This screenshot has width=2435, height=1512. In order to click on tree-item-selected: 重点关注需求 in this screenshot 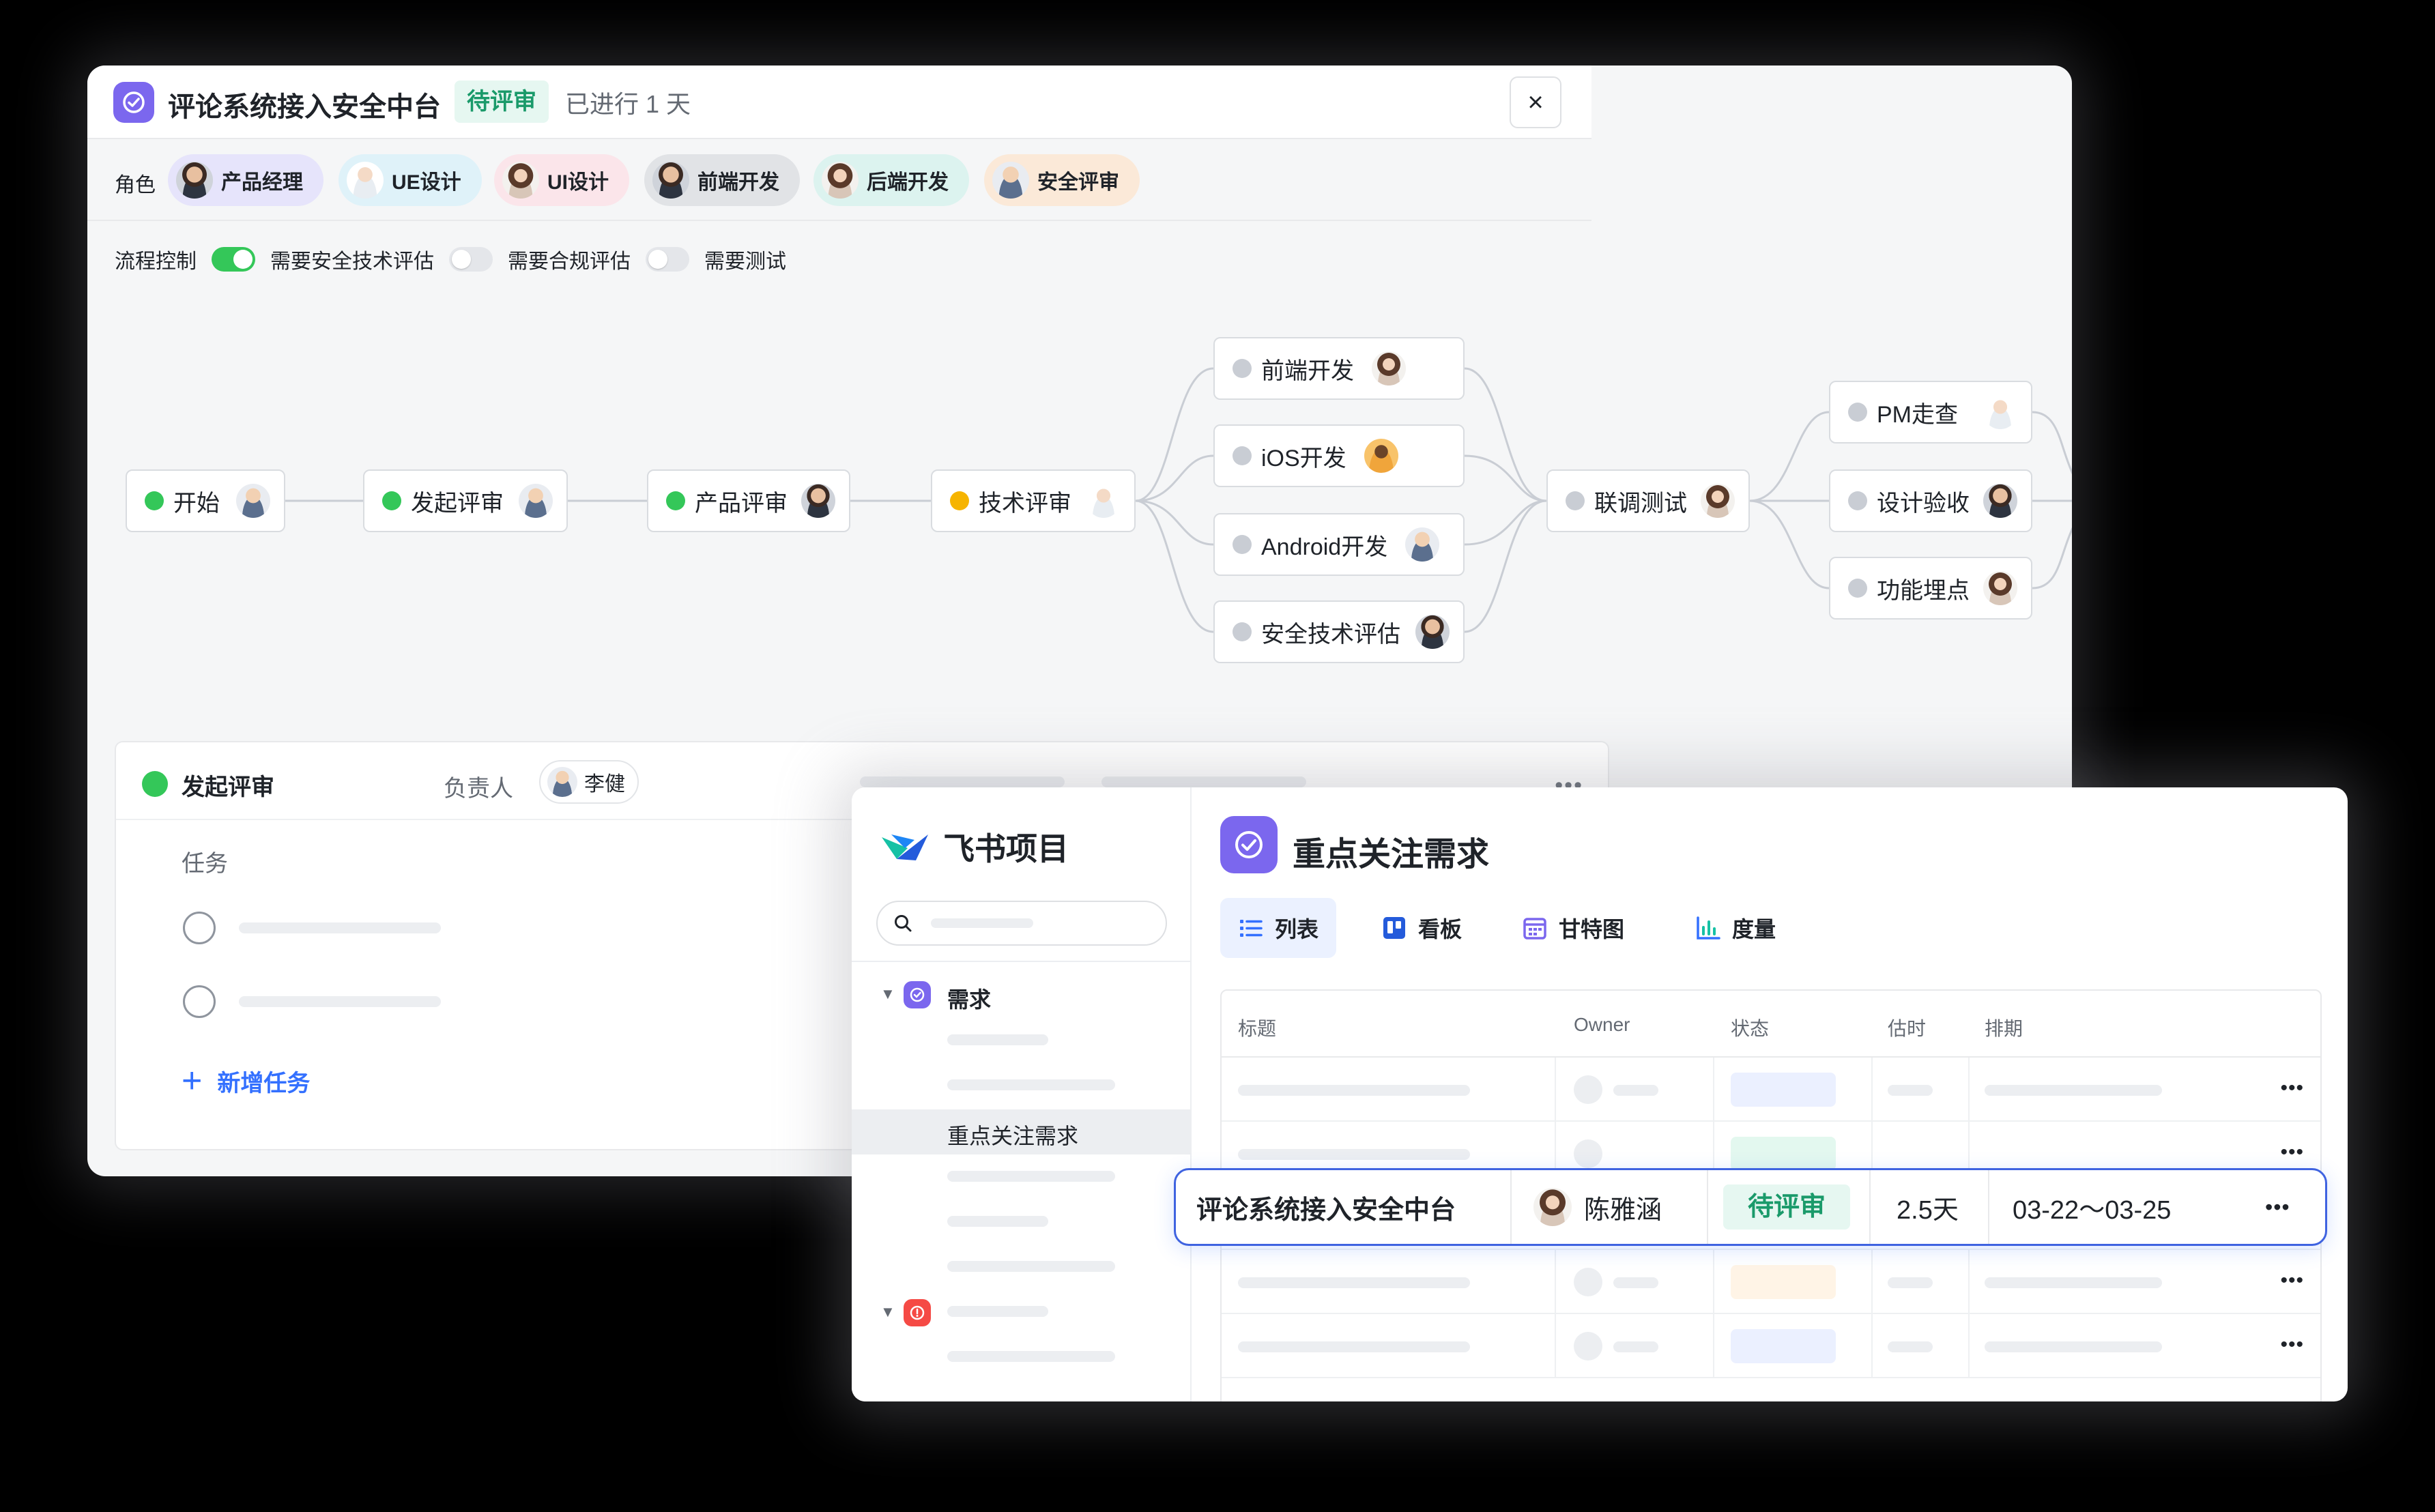, I will do `click(1021, 1131)`.